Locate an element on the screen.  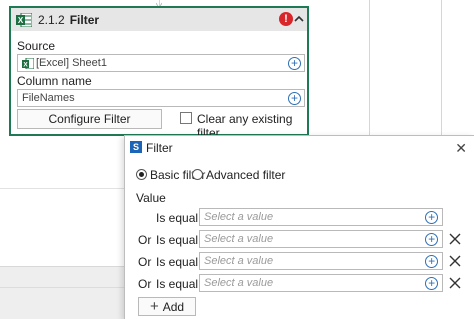
column-name-field: FileNames + is located at coordinates (161, 98).